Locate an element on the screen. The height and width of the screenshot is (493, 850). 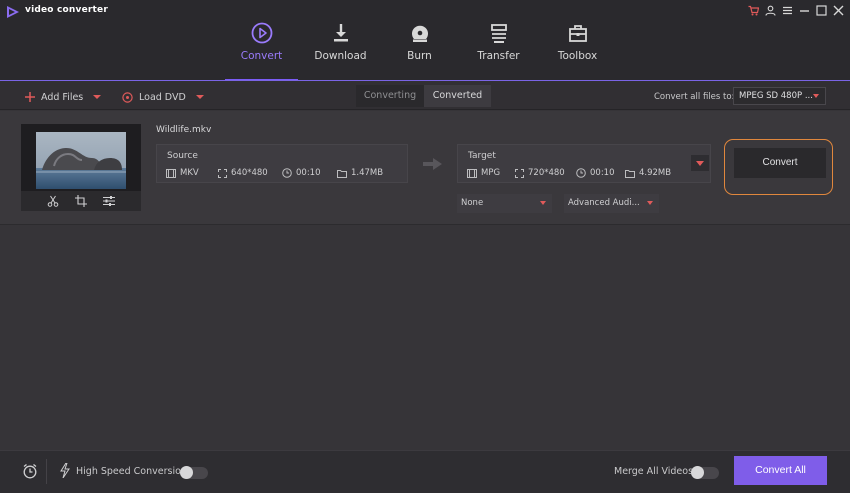
main-tabs: Convert Download Burn Transfer Toolbox is located at coordinates (419, 51).